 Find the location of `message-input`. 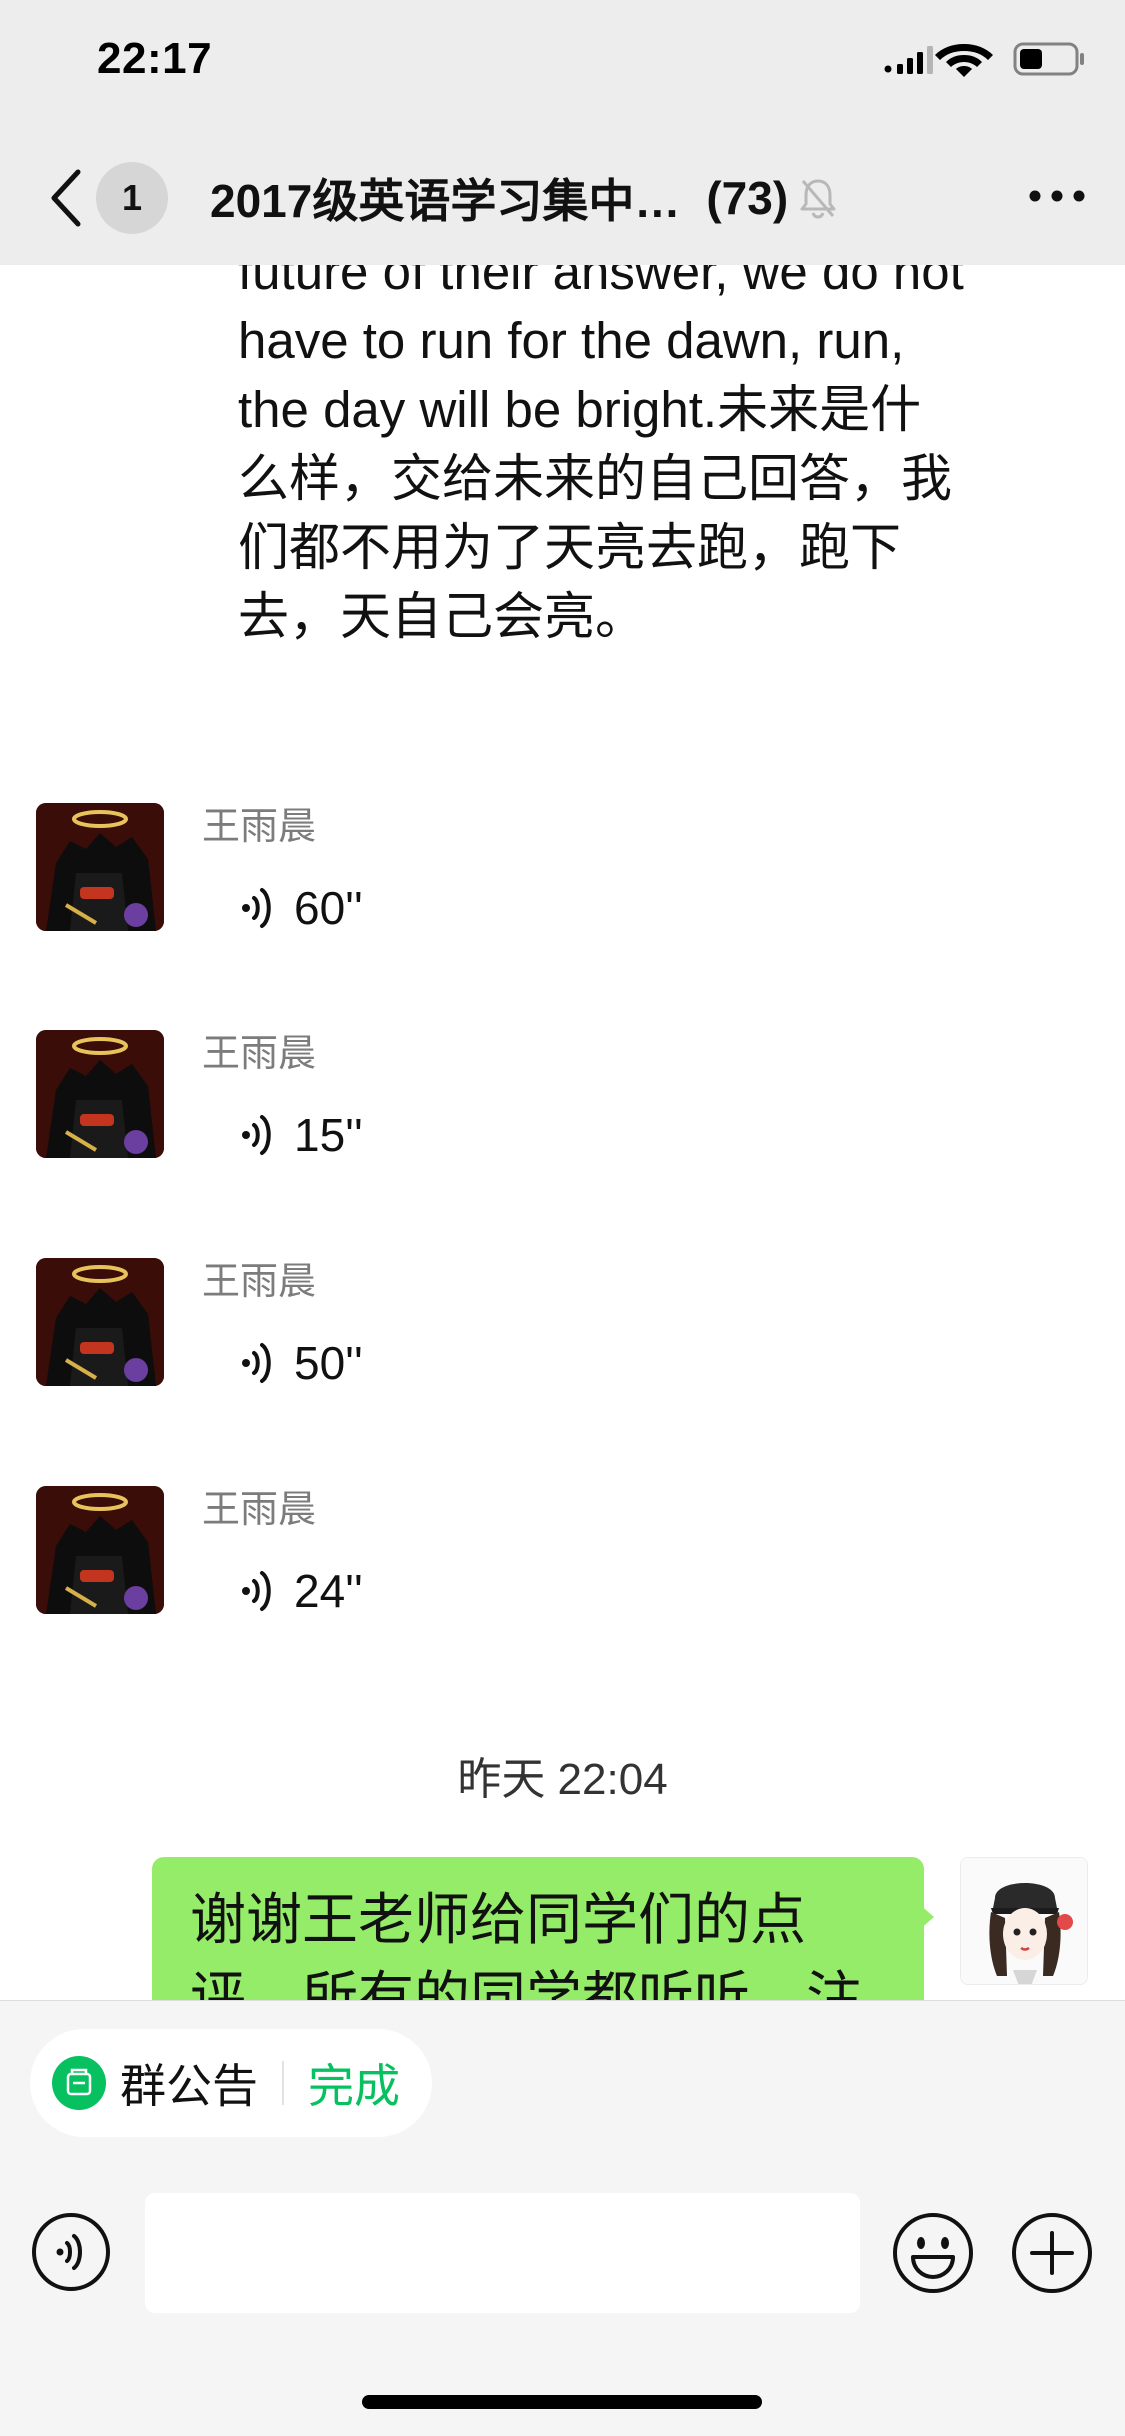

message-input is located at coordinates (502, 2253).